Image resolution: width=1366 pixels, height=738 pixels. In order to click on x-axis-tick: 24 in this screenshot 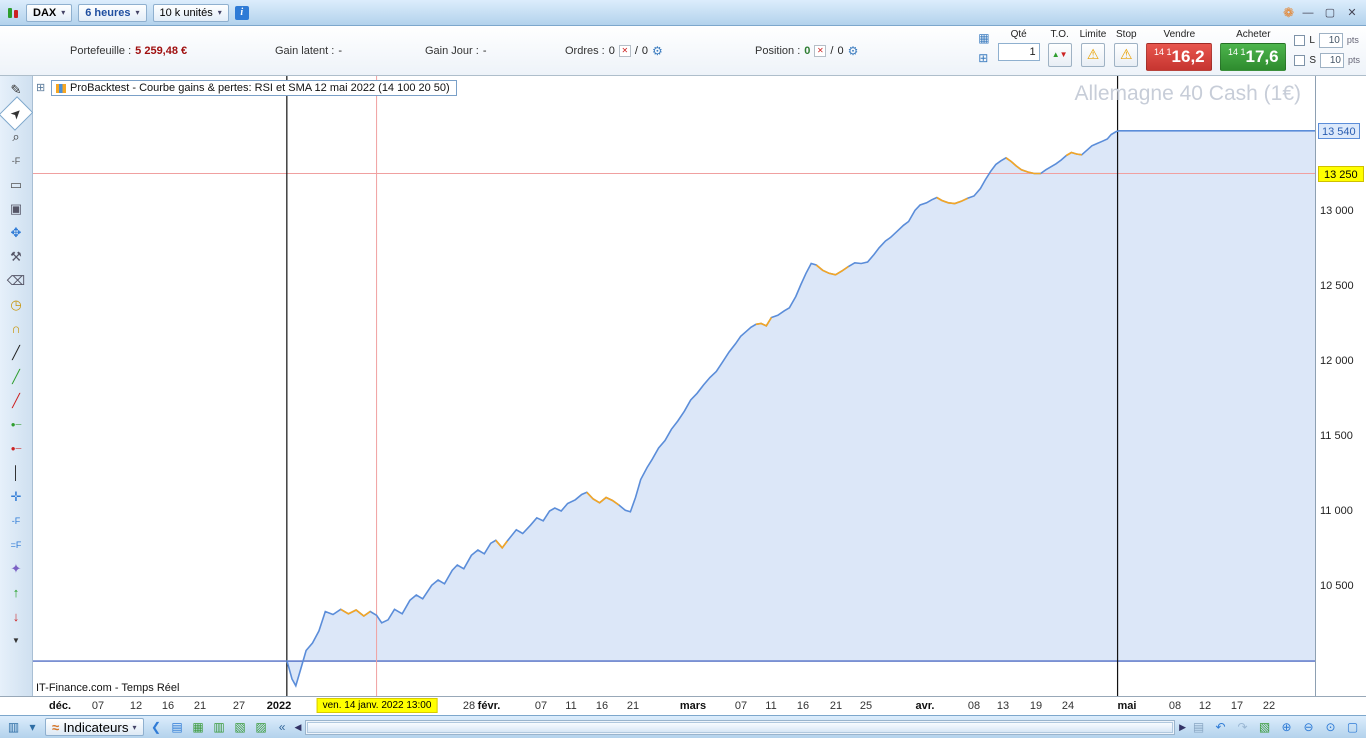, I will do `click(1068, 706)`.